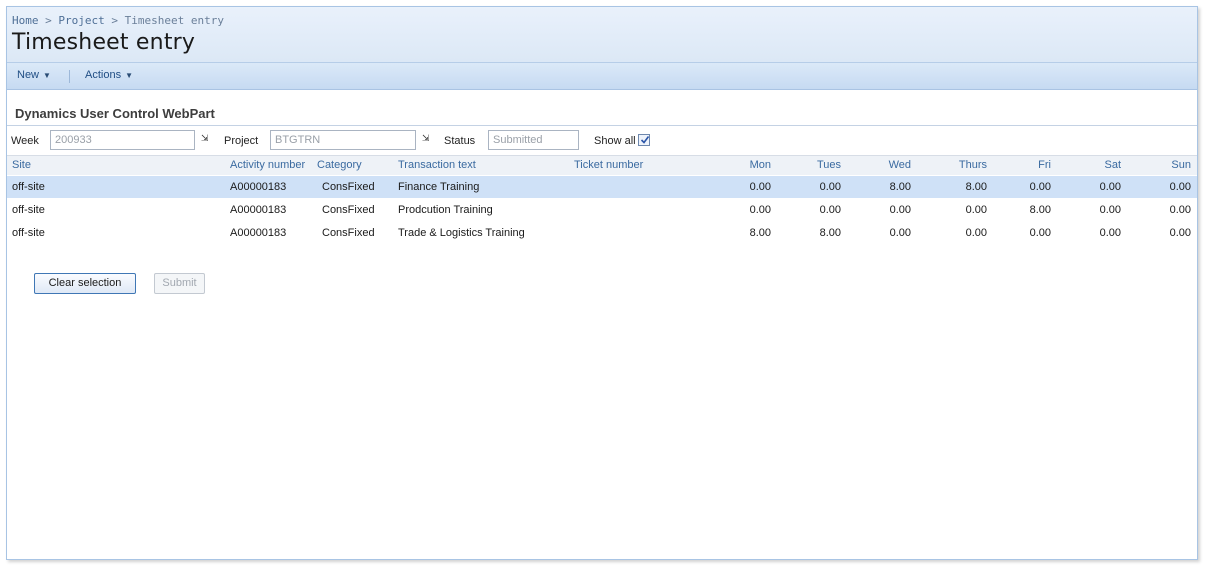  I want to click on cell-transaction-text: Finance Training, so click(439, 187).